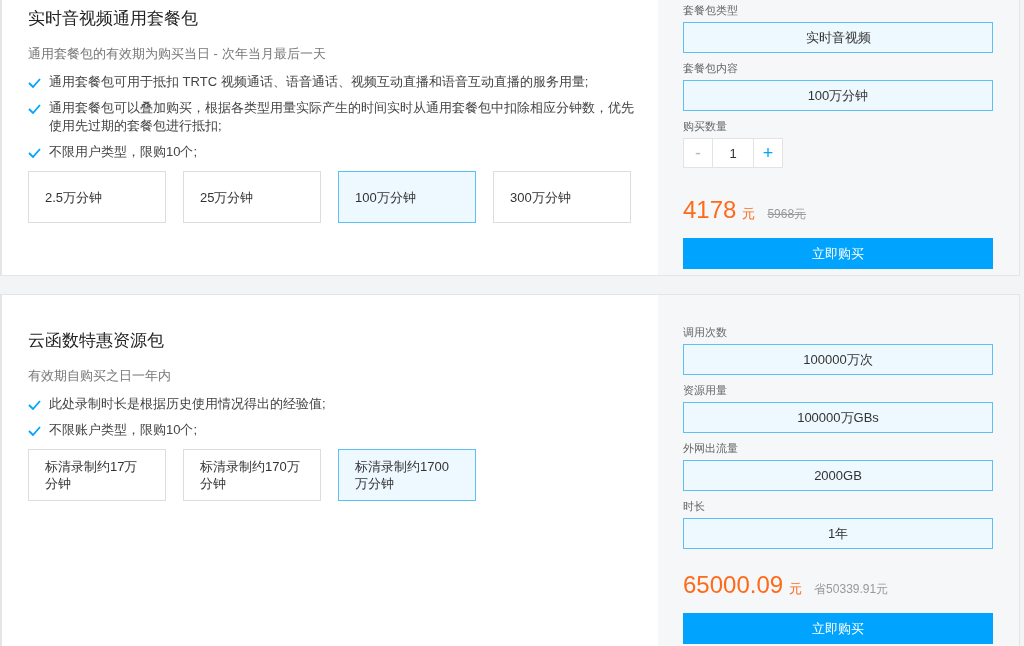 The image size is (1024, 646). I want to click on selected-value-field: 100000万次, so click(838, 359).